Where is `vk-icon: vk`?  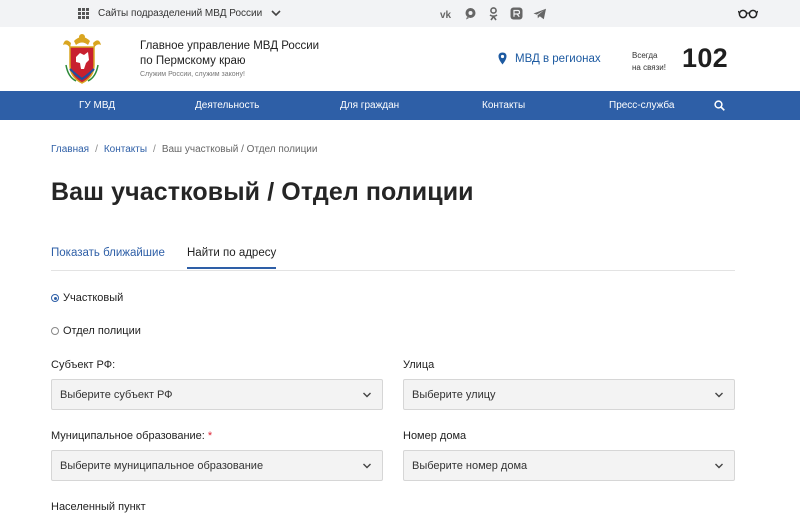
vk-icon: vk is located at coordinates (447, 13).